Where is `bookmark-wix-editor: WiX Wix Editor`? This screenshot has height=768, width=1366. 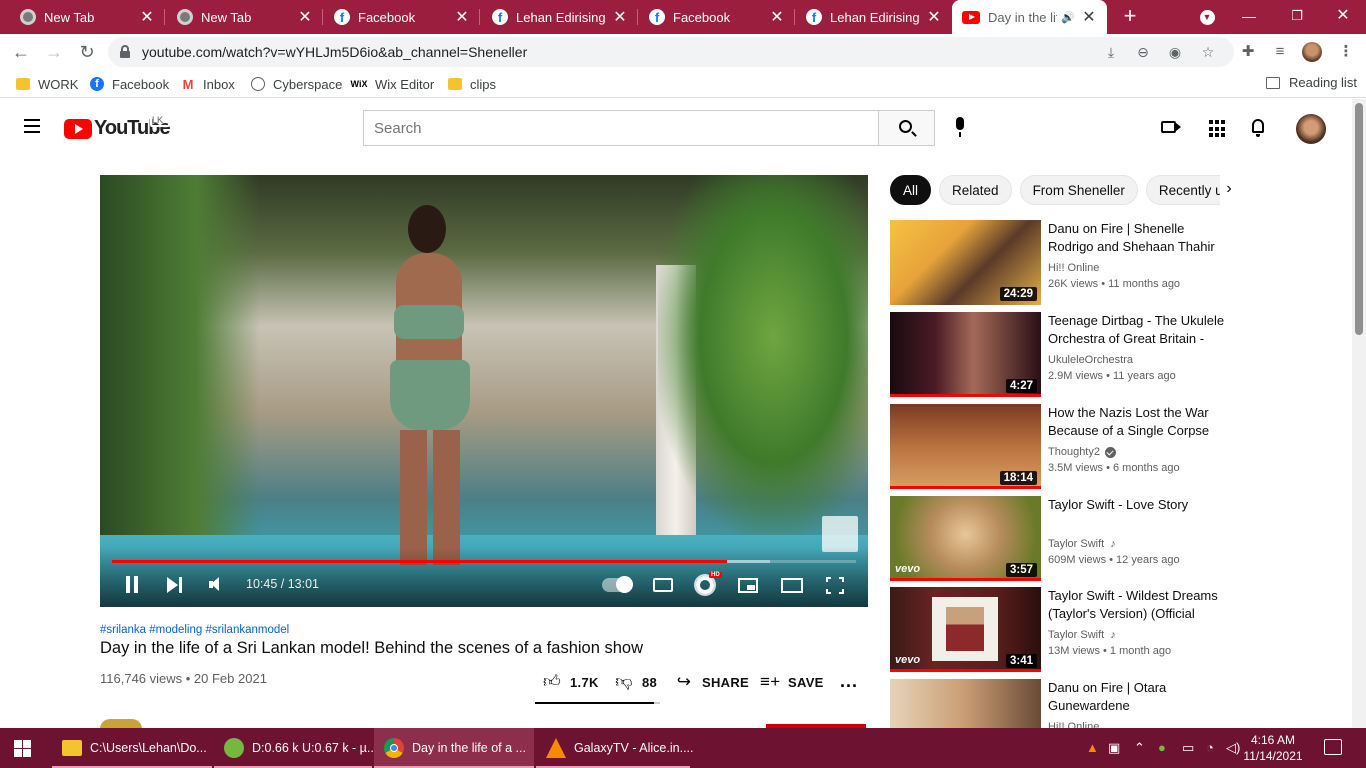
bookmark-wix-editor: WiX Wix Editor is located at coordinates (393, 84).